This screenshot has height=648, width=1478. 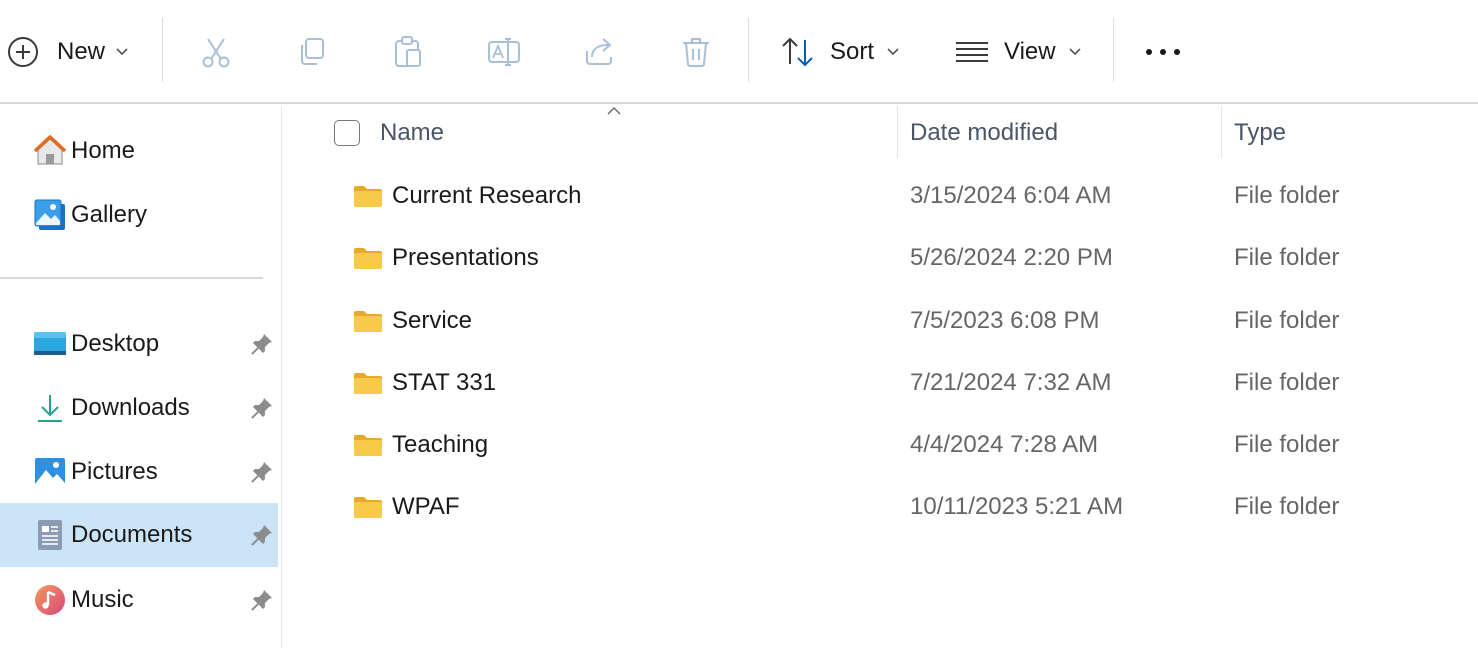 I want to click on share-button, so click(x=600, y=52).